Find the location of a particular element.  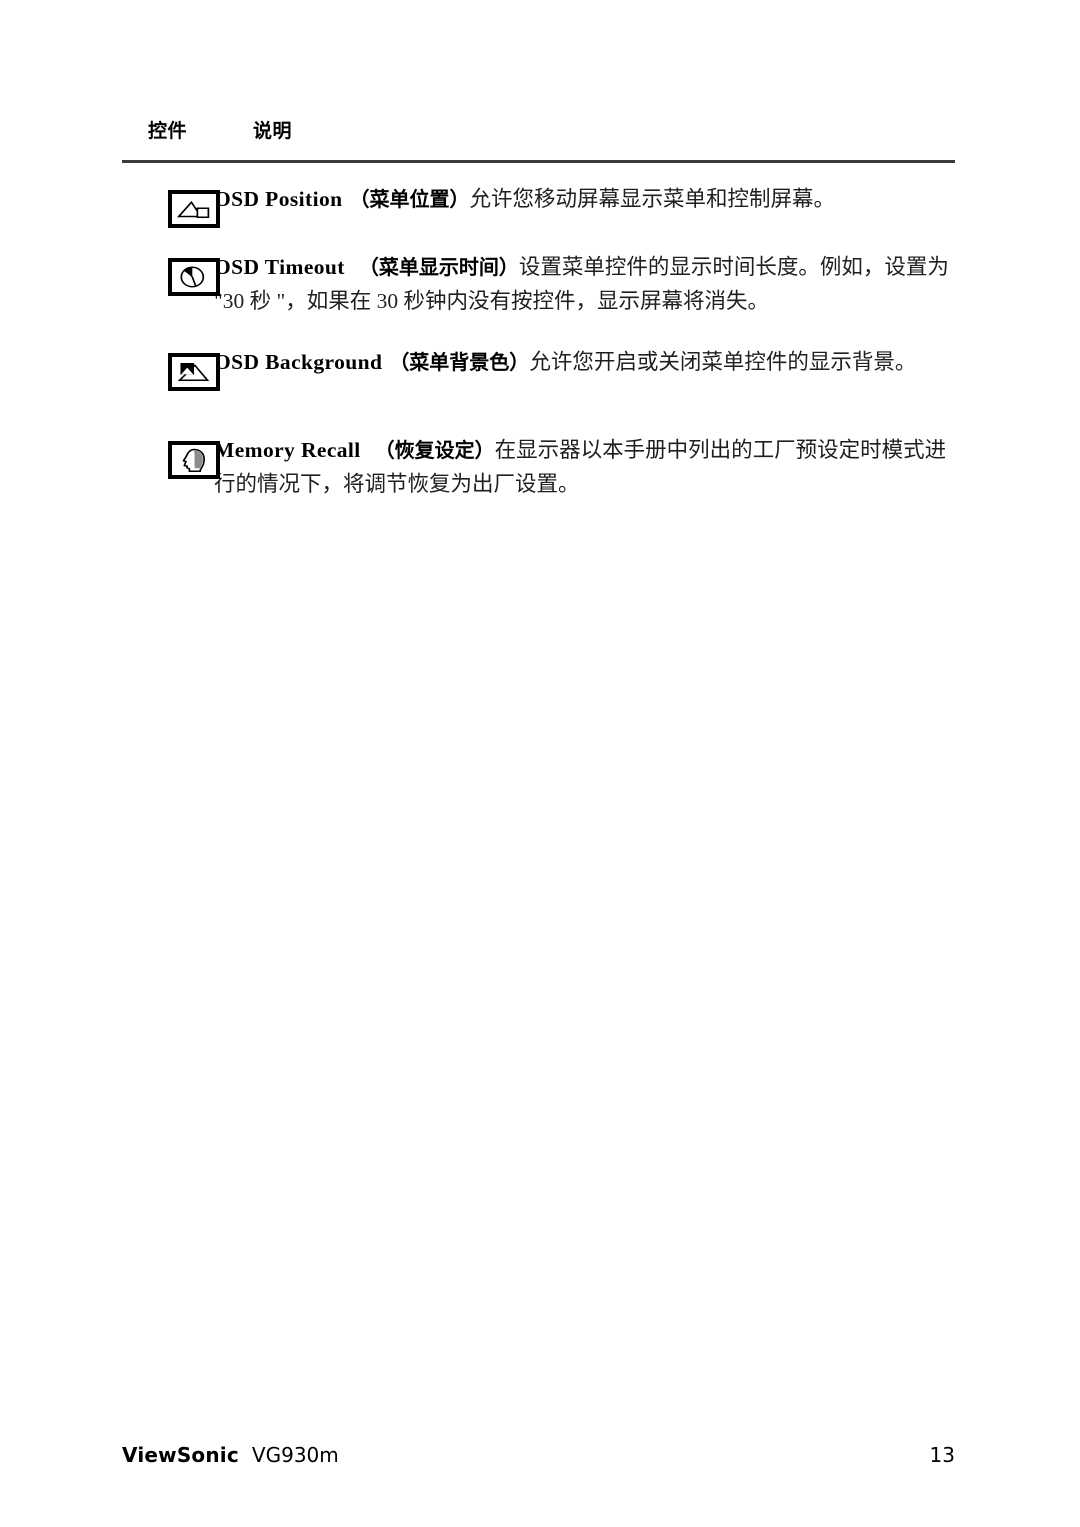

footer-left-group: ViewSonic VG930m is located at coordinates (230, 1455).